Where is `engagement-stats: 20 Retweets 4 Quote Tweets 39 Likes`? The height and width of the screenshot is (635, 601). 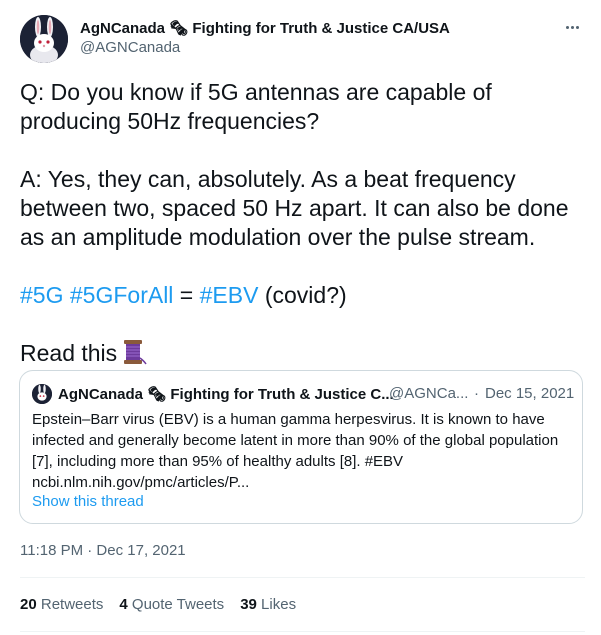
engagement-stats: 20 Retweets 4 Quote Tweets 39 Likes is located at coordinates (166, 604).